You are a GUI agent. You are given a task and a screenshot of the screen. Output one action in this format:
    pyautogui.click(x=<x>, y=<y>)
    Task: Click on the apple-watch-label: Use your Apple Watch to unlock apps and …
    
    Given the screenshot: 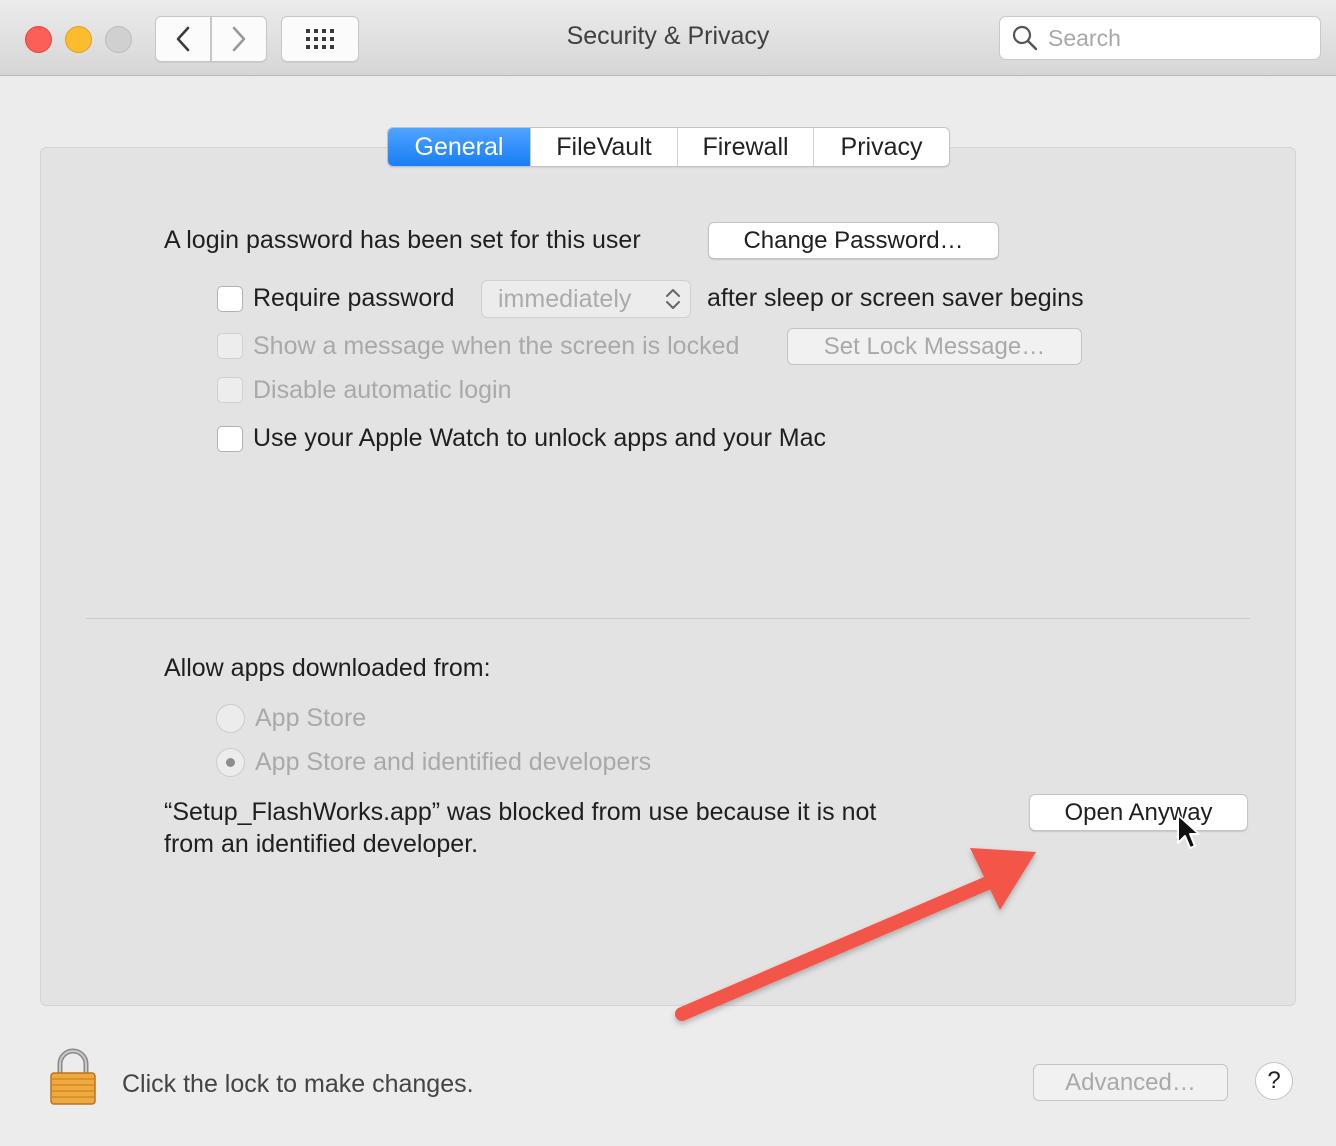 What is the action you would take?
    pyautogui.click(x=539, y=438)
    